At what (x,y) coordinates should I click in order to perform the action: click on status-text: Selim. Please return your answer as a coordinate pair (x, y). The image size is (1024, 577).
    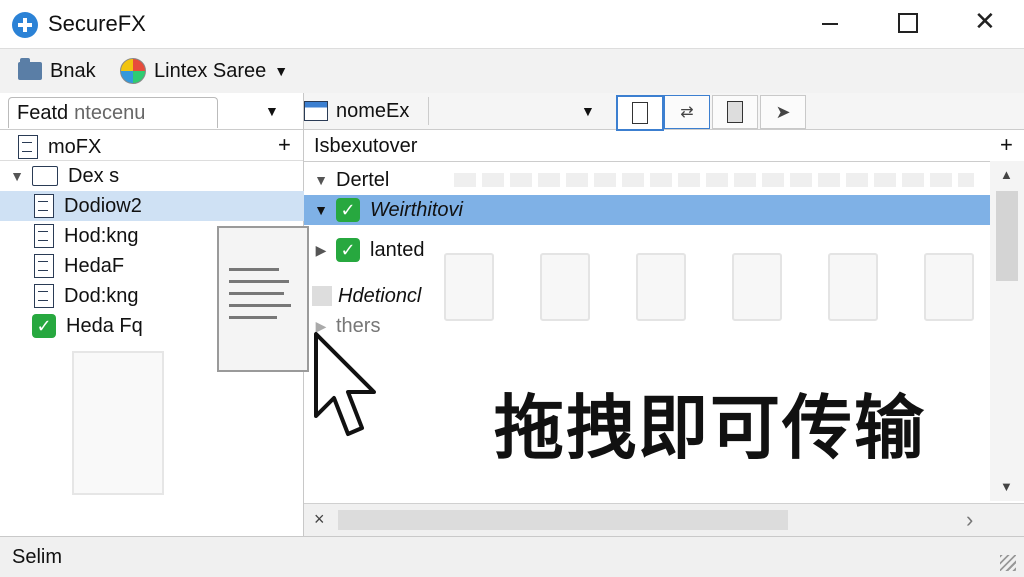
    Looking at the image, I should click on (37, 557).